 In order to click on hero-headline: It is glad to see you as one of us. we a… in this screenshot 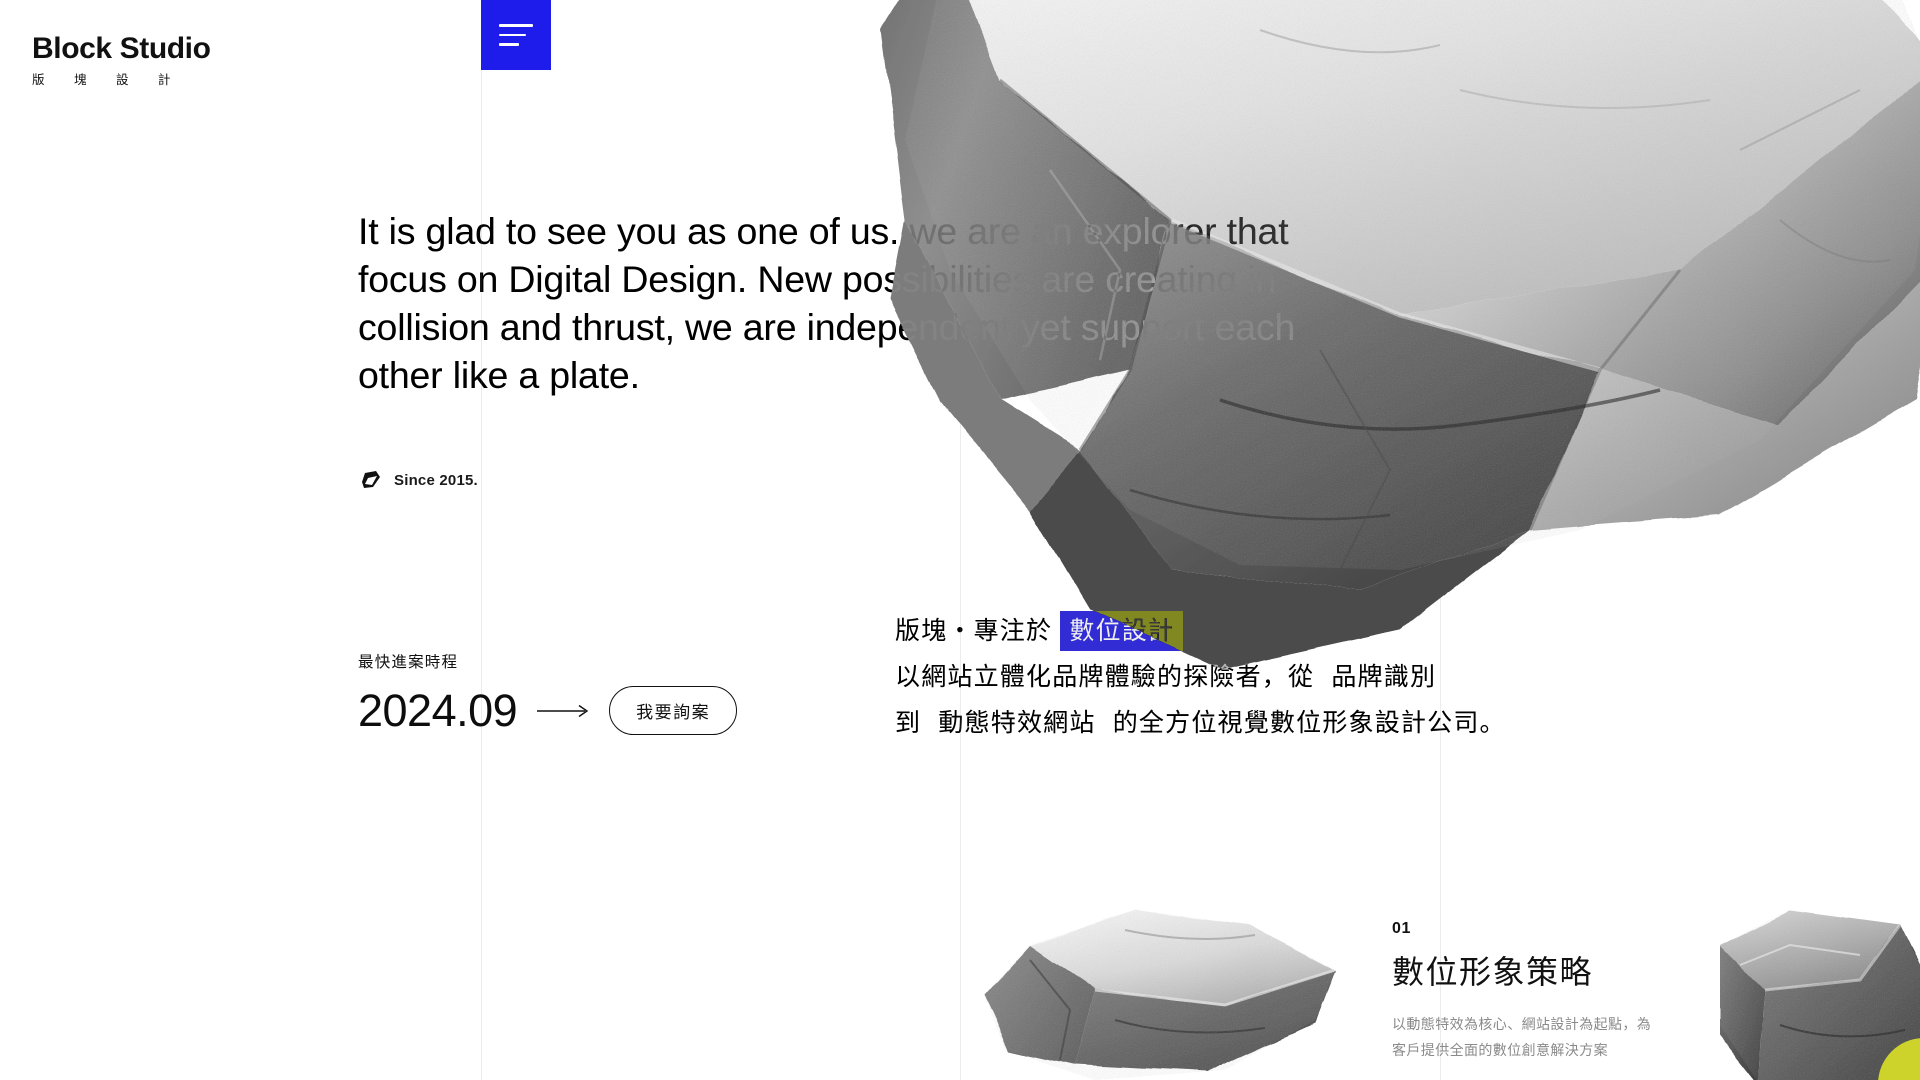, I will do `click(827, 303)`.